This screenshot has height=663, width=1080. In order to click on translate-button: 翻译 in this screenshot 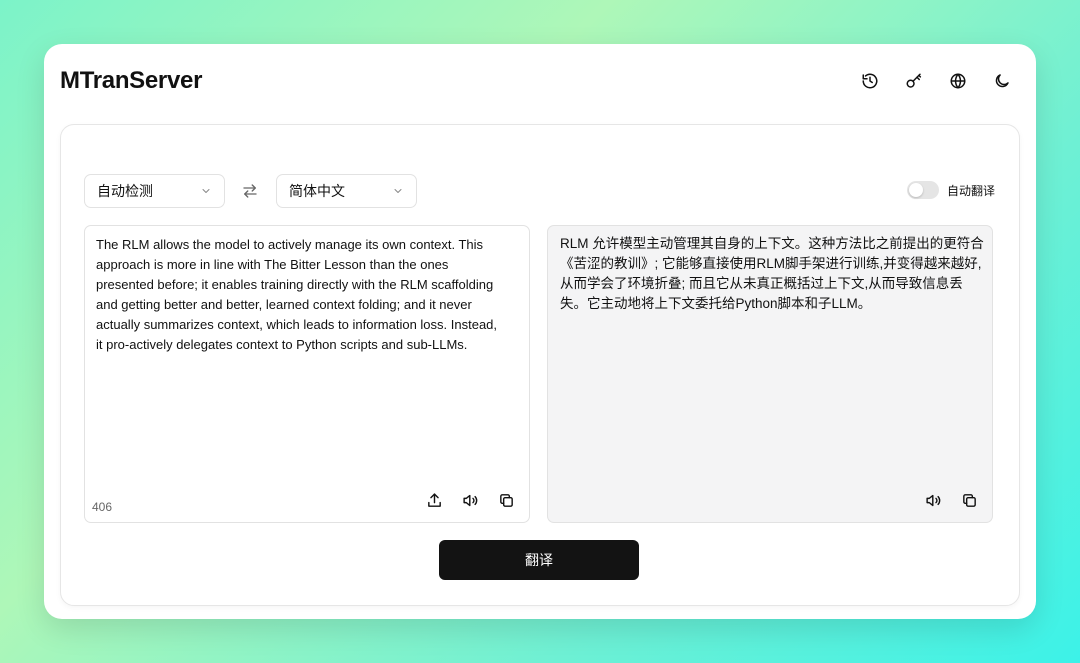, I will do `click(539, 560)`.